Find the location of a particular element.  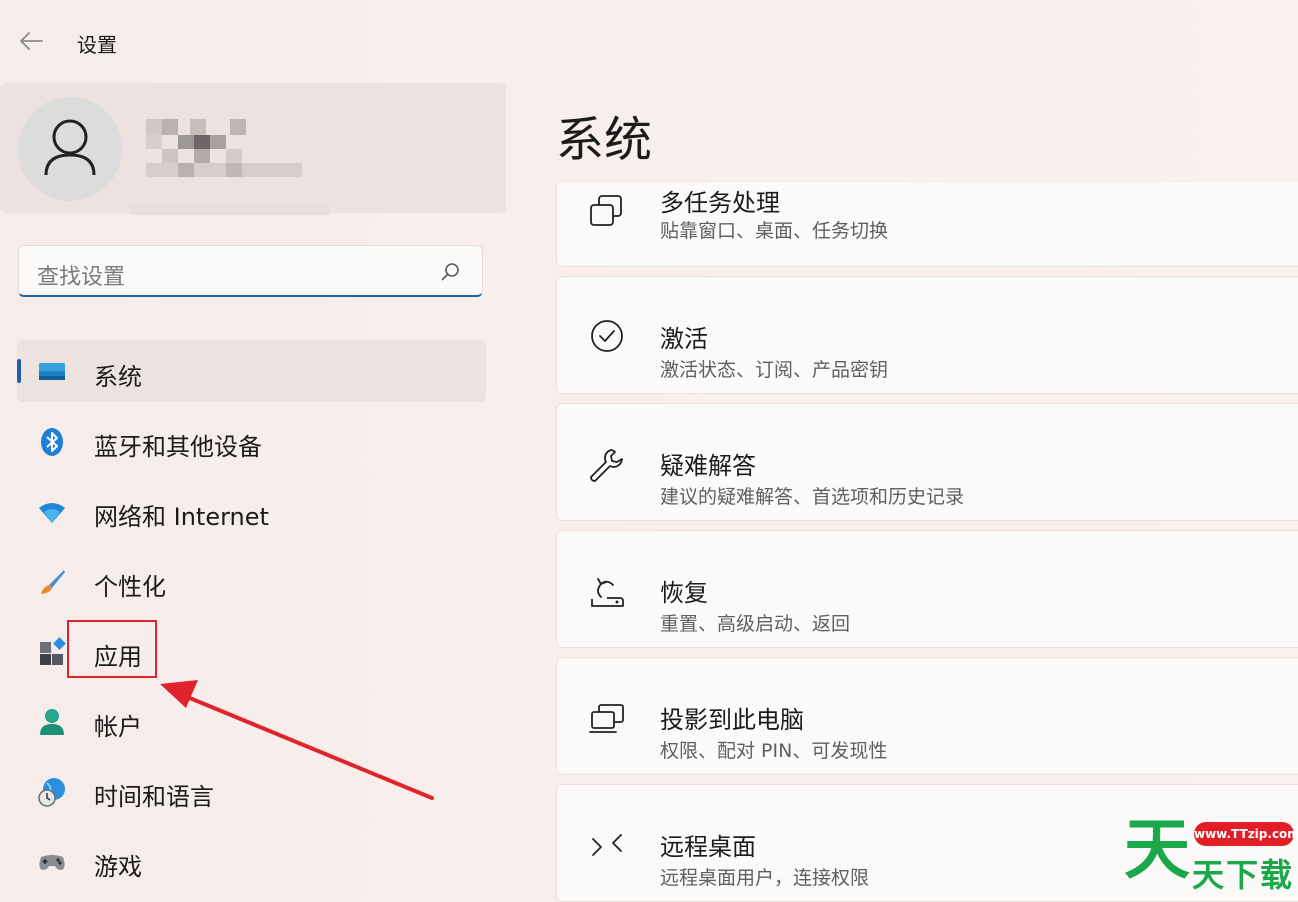

card-title: 多任务处理 is located at coordinates (720, 203).